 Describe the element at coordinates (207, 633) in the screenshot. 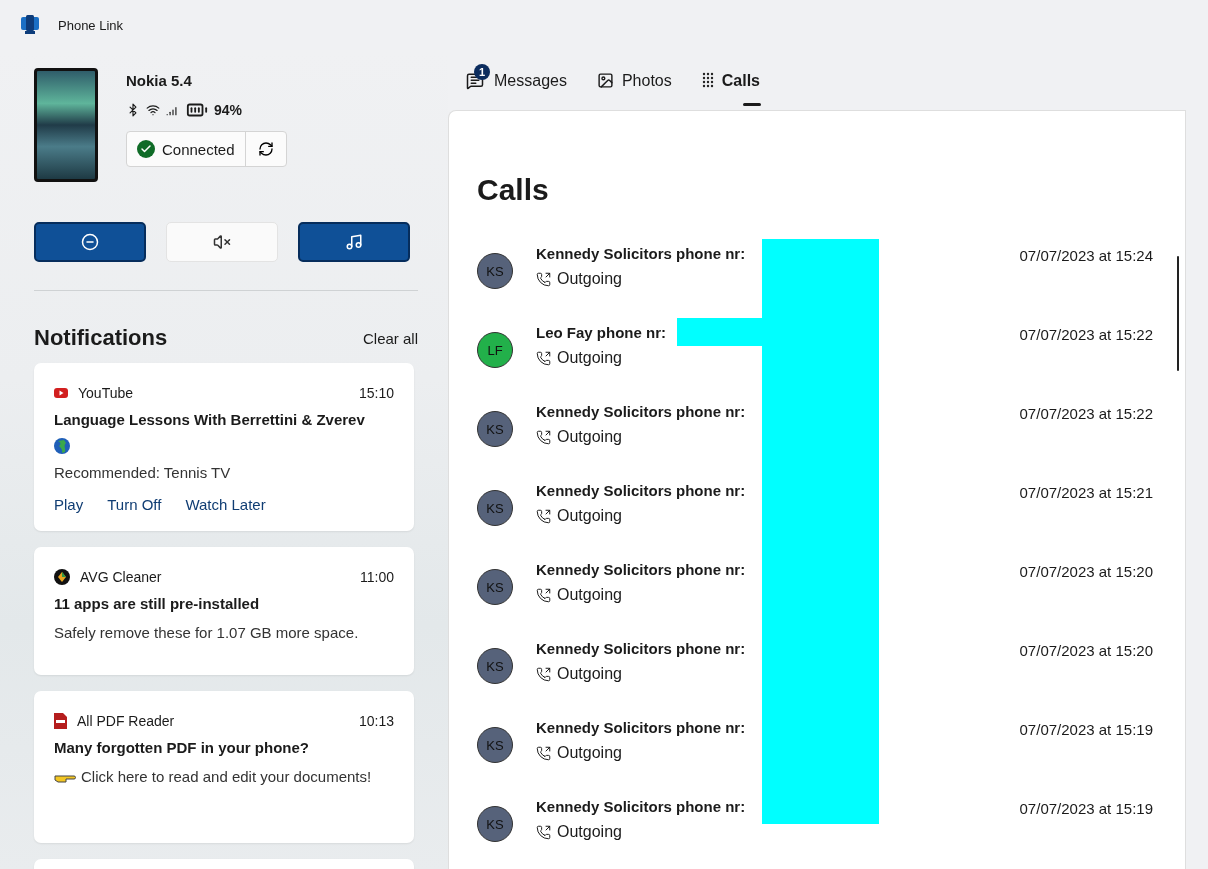

I see `notification-body: Safely remove these for 1.07 GB more space.` at that location.